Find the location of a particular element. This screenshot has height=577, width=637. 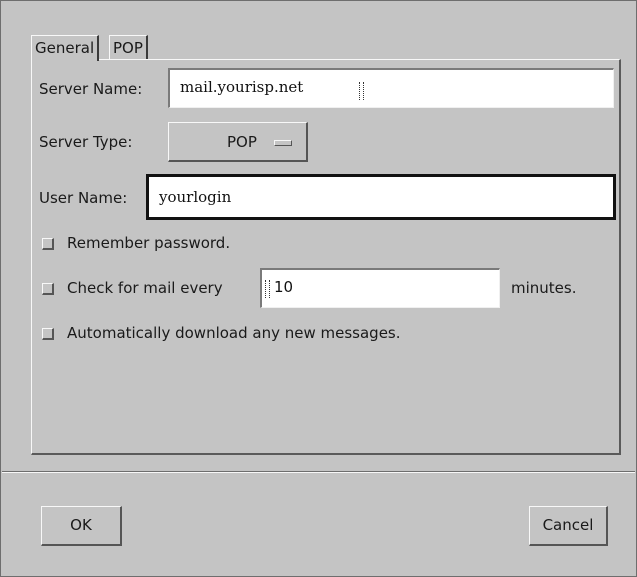

check-interval-field: 10 is located at coordinates (380, 288).